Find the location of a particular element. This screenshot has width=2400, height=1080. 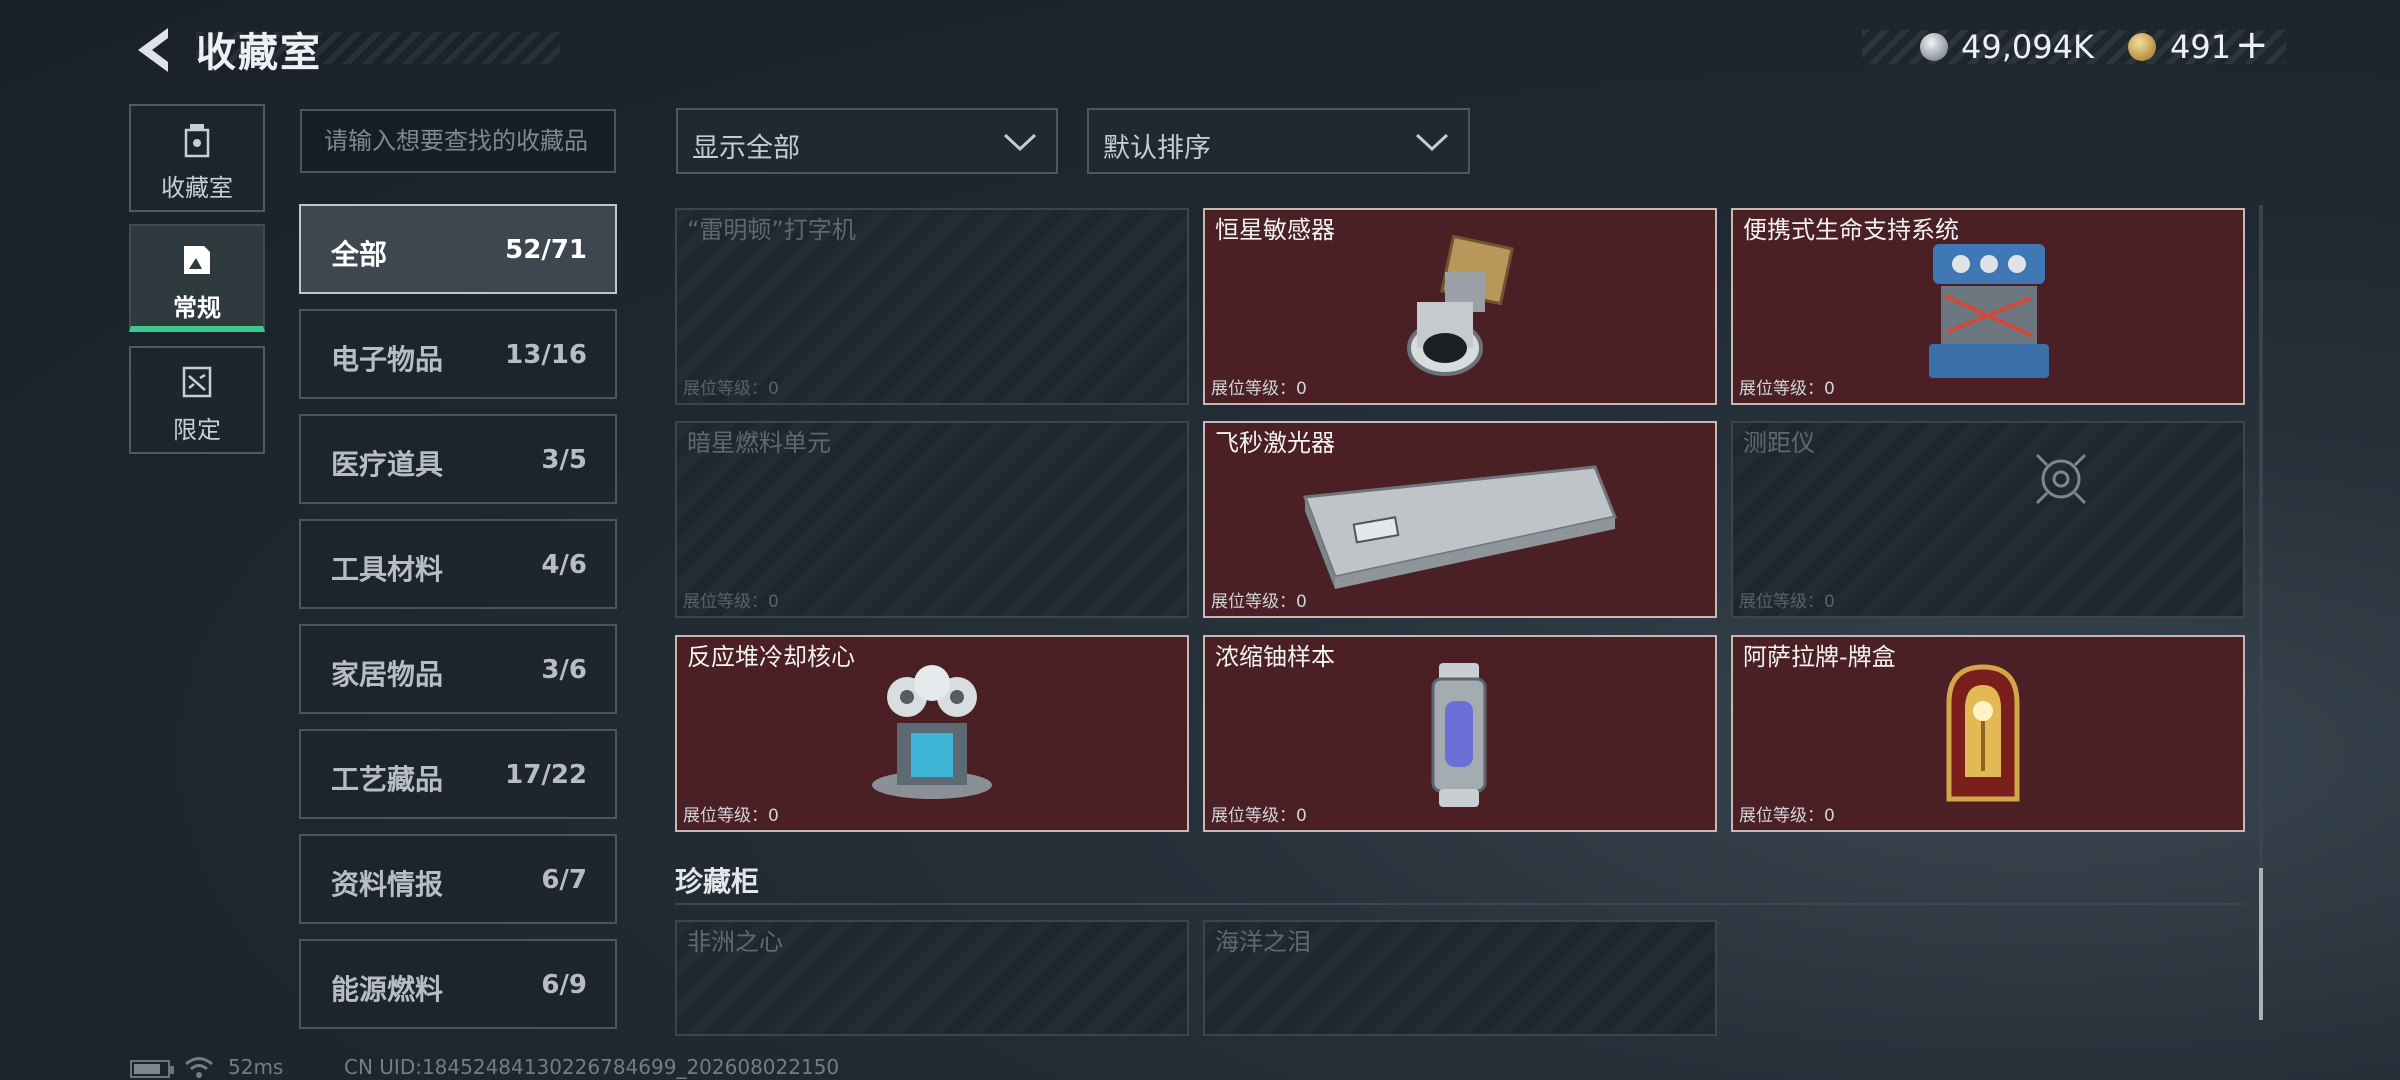

tab-regular: 常规 is located at coordinates (197, 278).